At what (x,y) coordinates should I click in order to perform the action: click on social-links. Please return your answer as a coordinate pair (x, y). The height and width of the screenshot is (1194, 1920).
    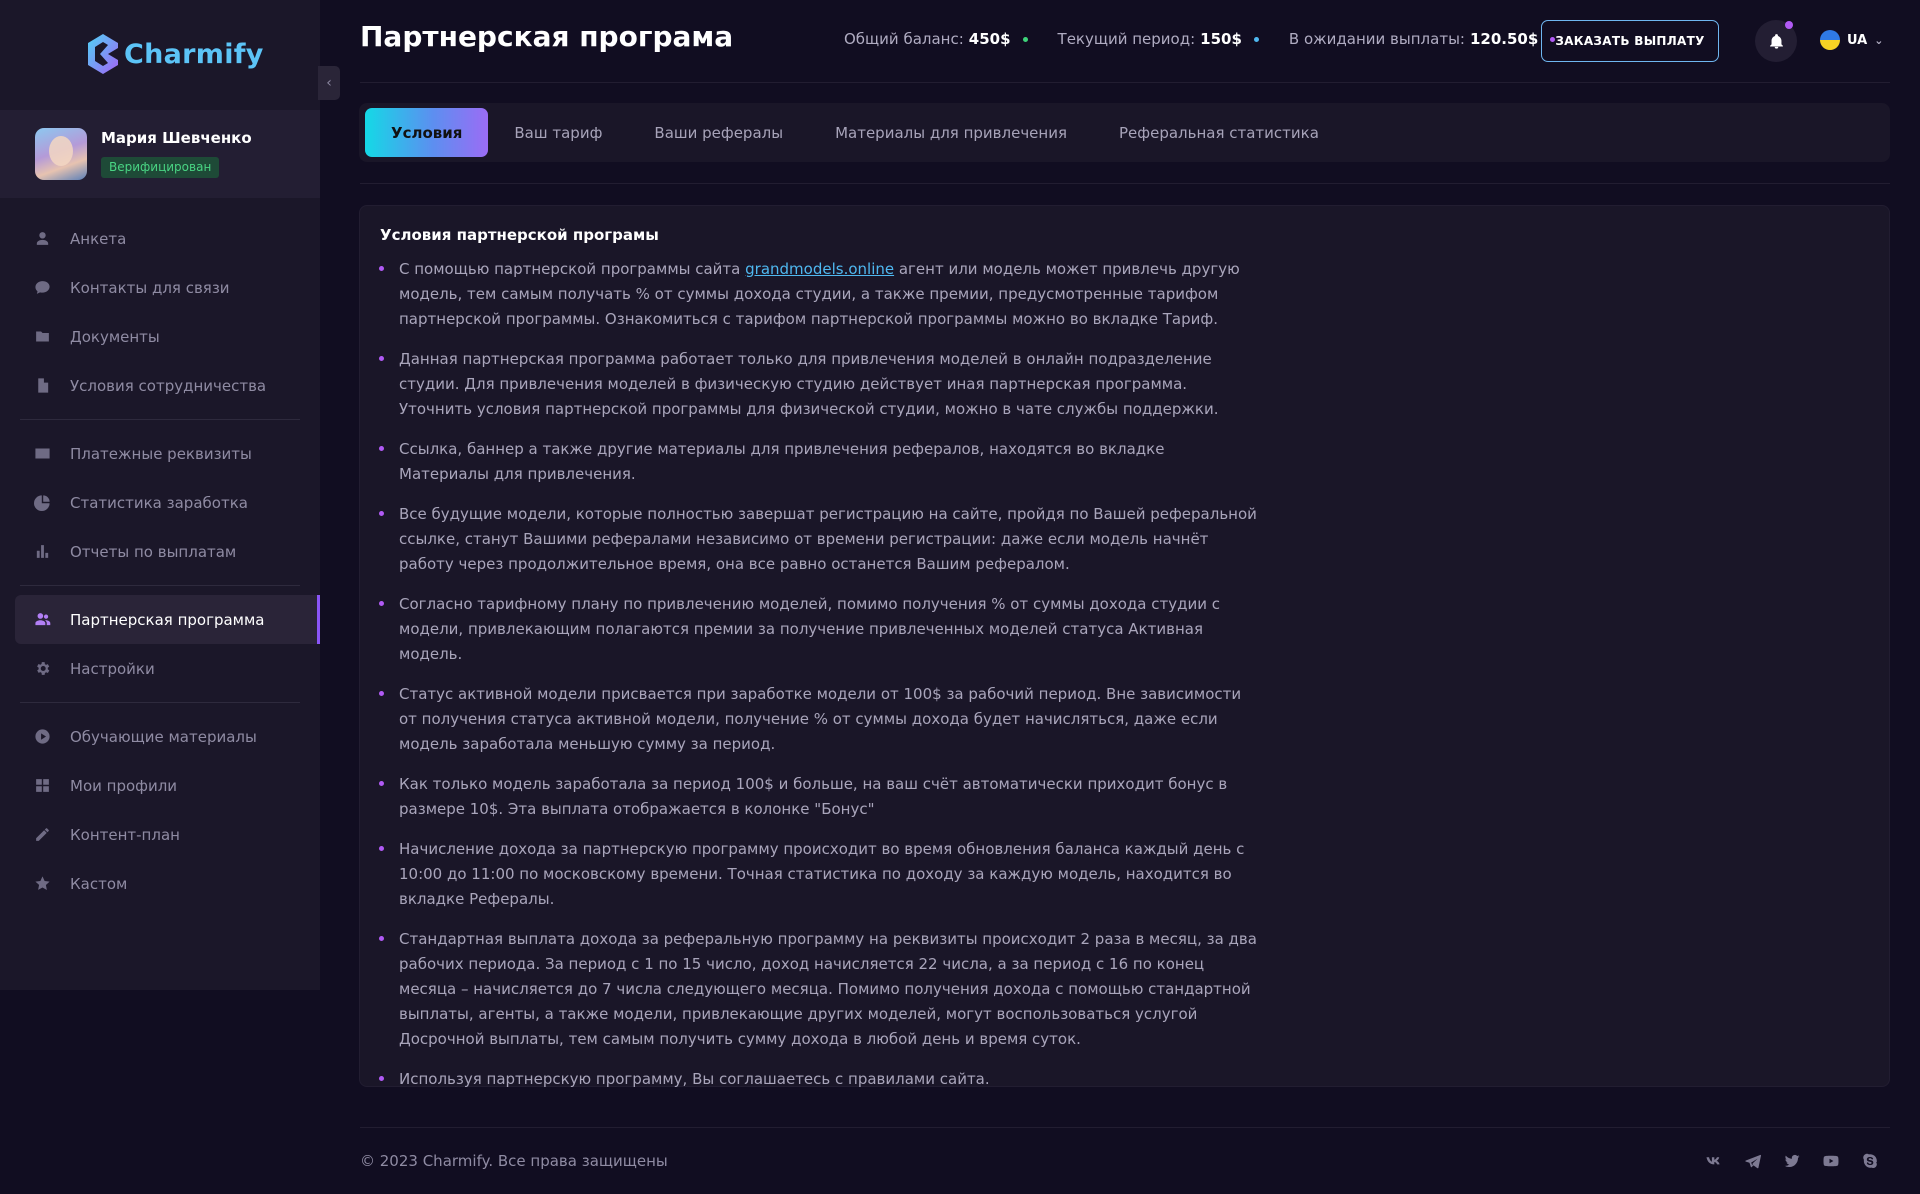
    Looking at the image, I should click on (1792, 1161).